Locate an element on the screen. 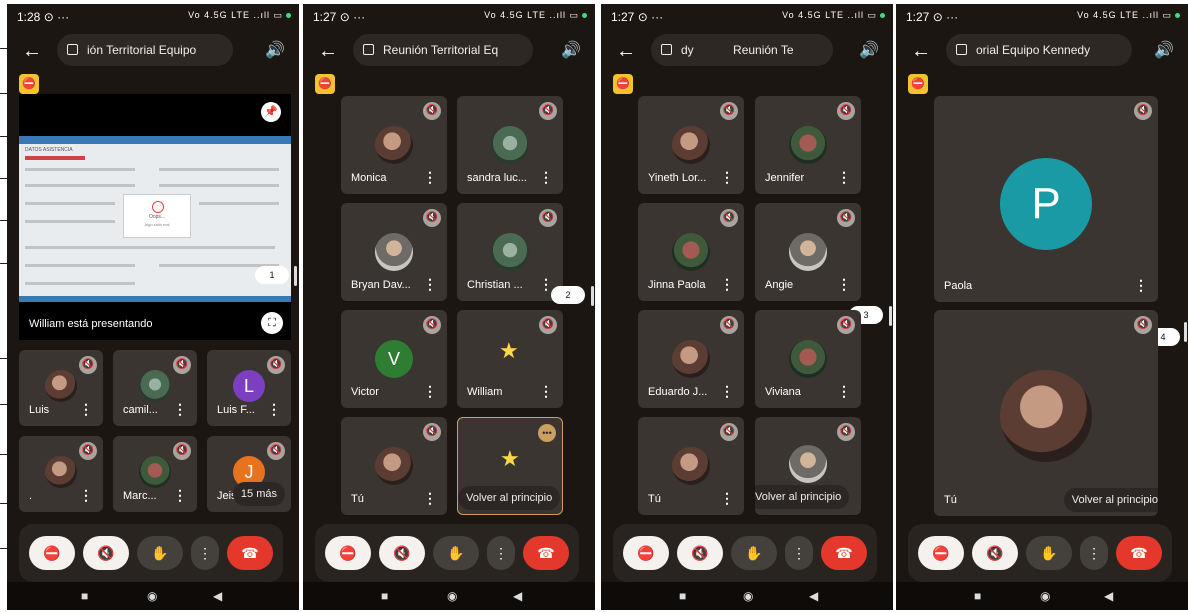  participant-tile: 🔇 Jennifer ⋮ is located at coordinates (808, 145).